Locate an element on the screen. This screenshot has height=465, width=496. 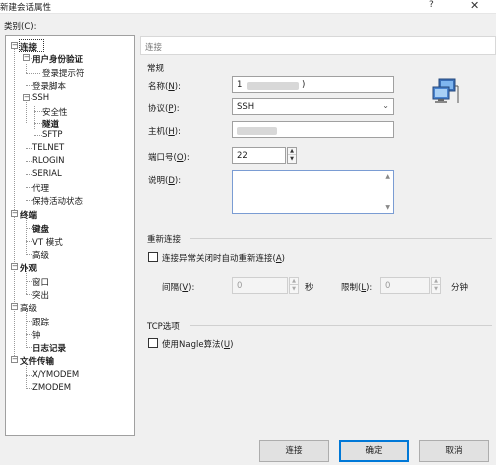
tree-item-xymodem: X/YMODEM is located at coordinates (55, 375).